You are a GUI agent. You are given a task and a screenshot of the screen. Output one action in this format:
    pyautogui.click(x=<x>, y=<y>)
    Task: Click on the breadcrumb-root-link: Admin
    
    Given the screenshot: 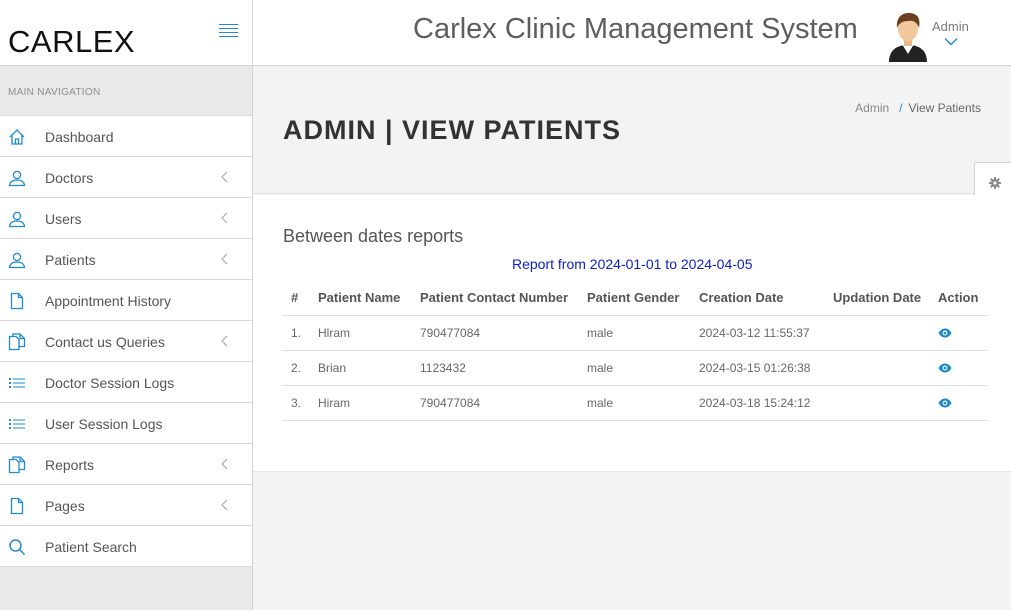 What is the action you would take?
    pyautogui.click(x=872, y=108)
    